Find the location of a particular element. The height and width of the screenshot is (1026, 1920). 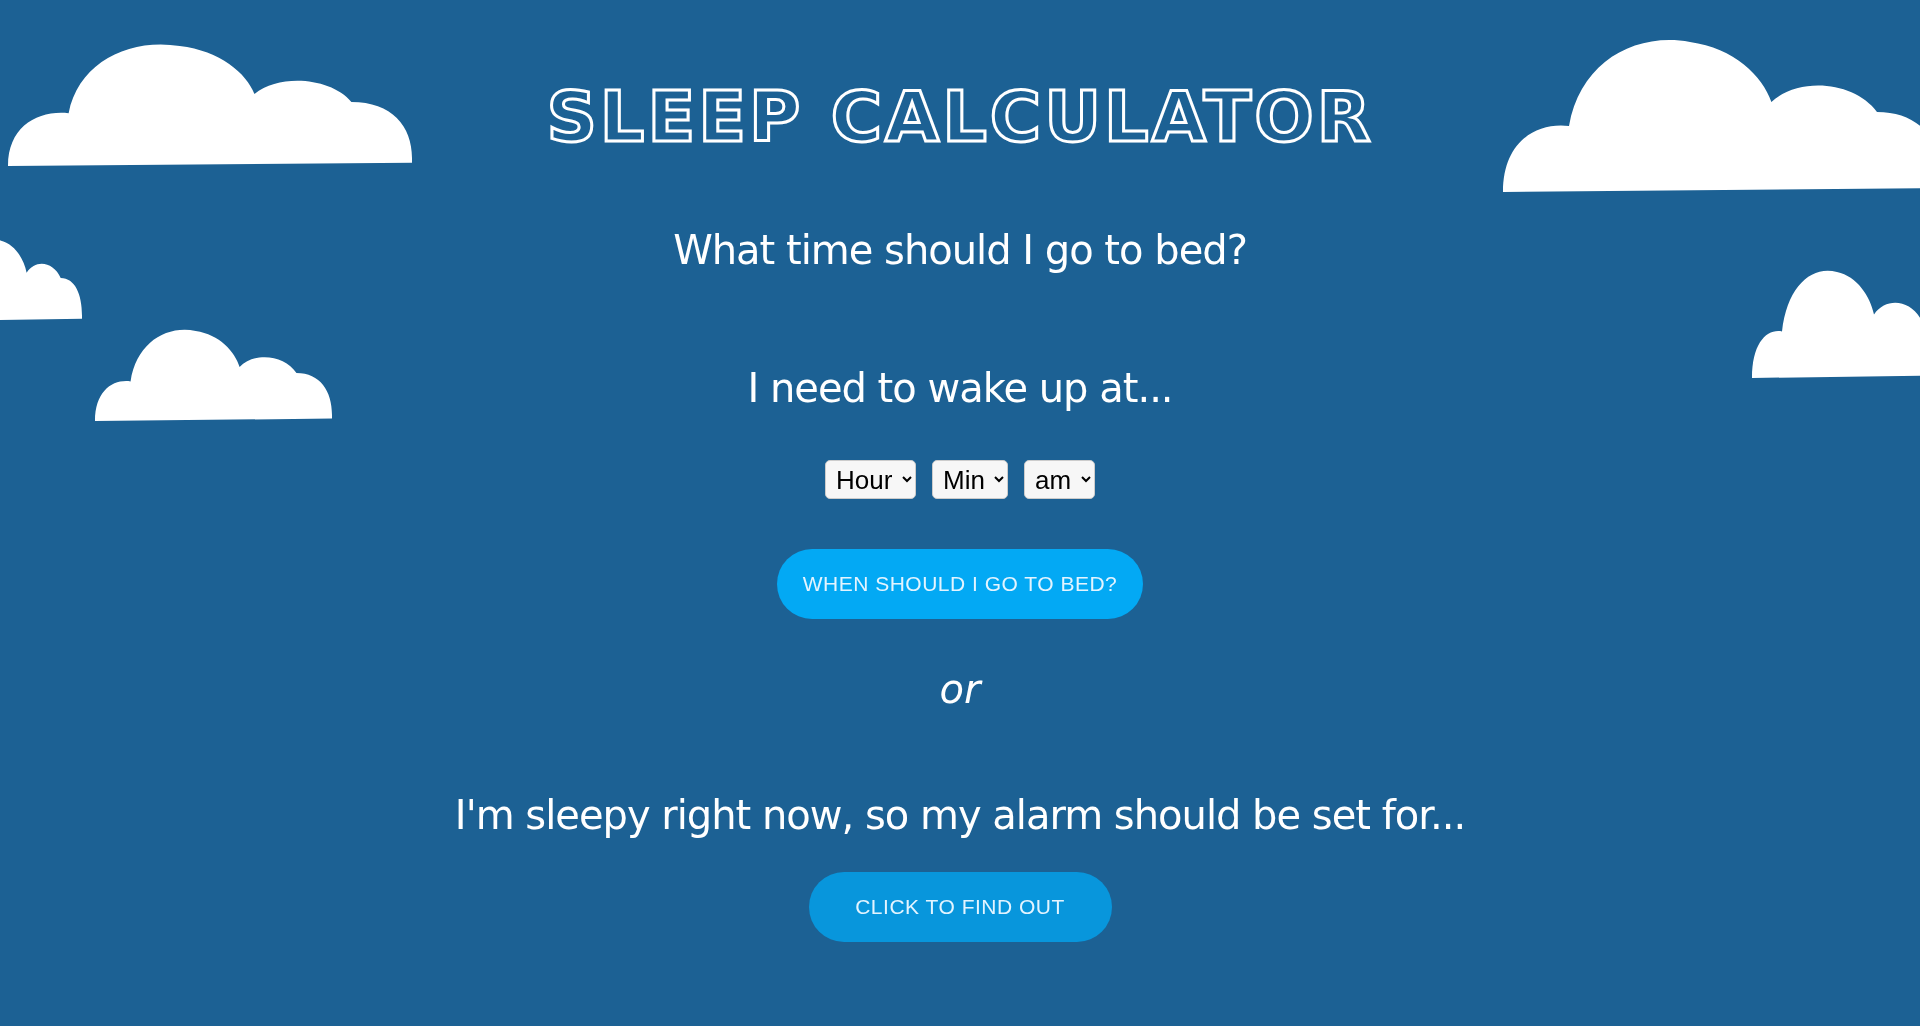

page-title: SLEEP CALCULATOR is located at coordinates (960, 117).